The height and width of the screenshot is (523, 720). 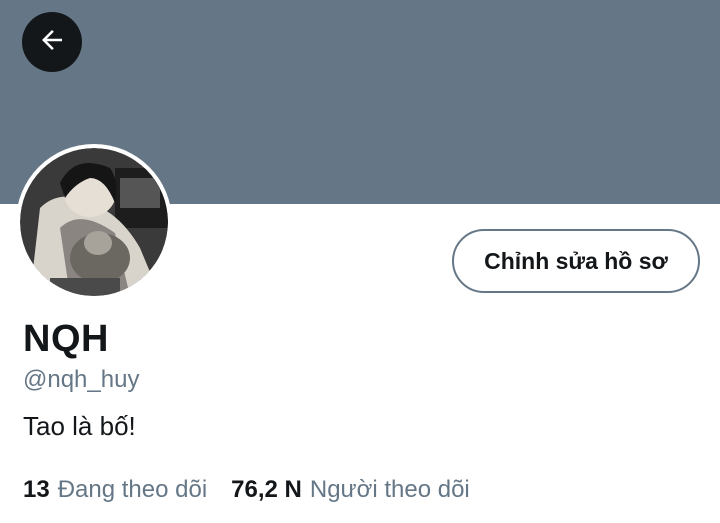 What do you see at coordinates (132, 489) in the screenshot?
I see `following-label: Đang theo dõi` at bounding box center [132, 489].